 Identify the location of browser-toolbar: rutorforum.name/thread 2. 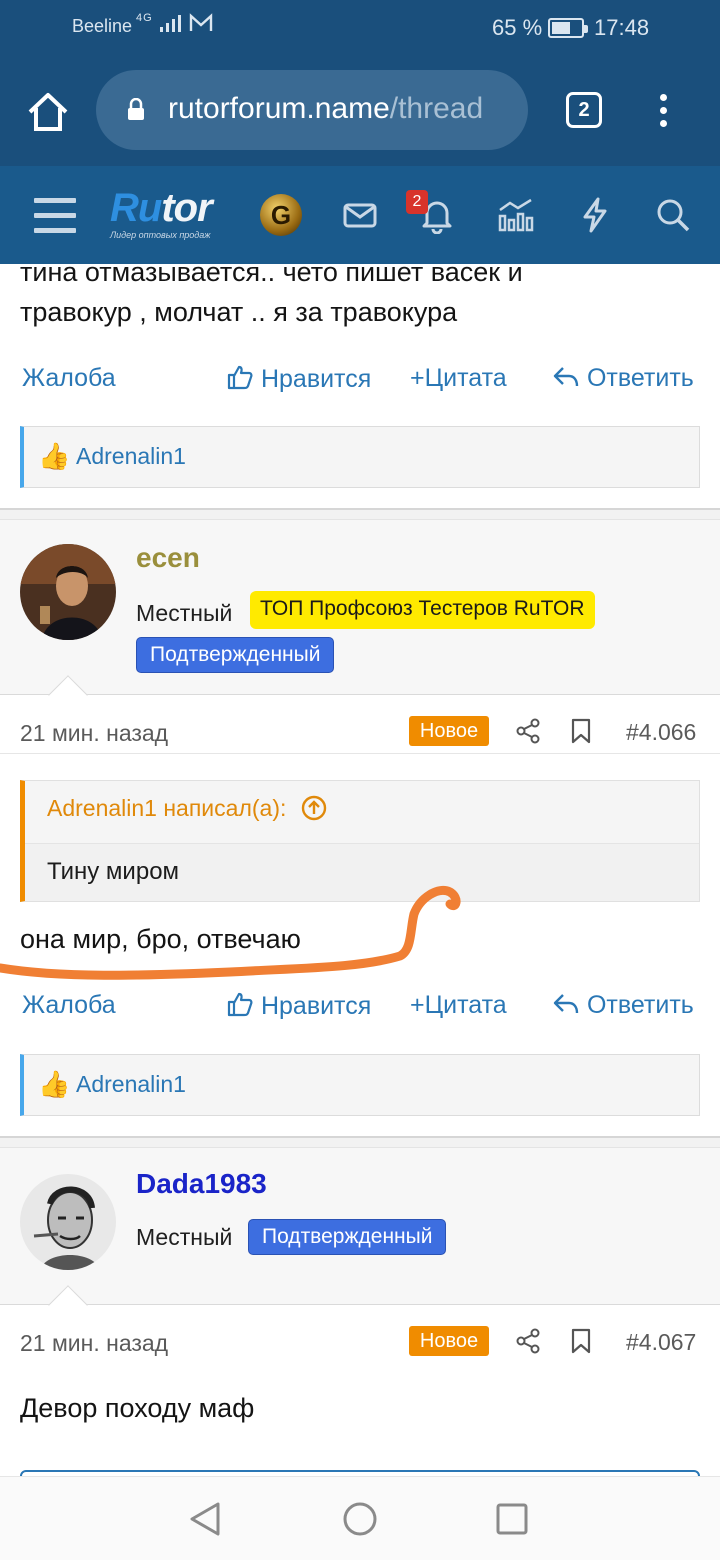
(360, 111).